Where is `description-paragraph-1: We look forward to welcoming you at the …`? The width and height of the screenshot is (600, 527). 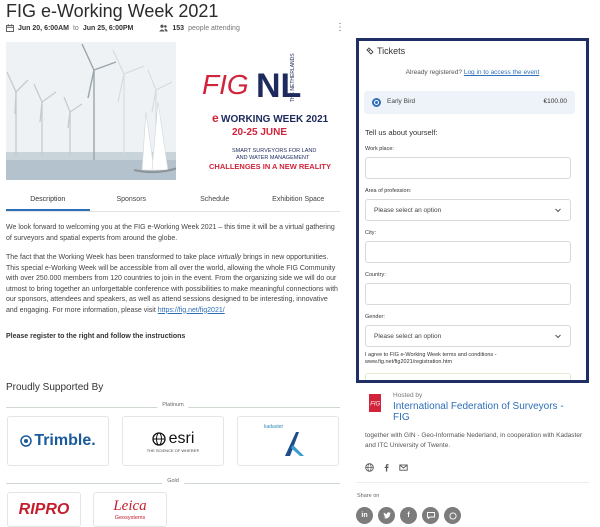 description-paragraph-1: We look forward to welcoming you at the … is located at coordinates (170, 233).